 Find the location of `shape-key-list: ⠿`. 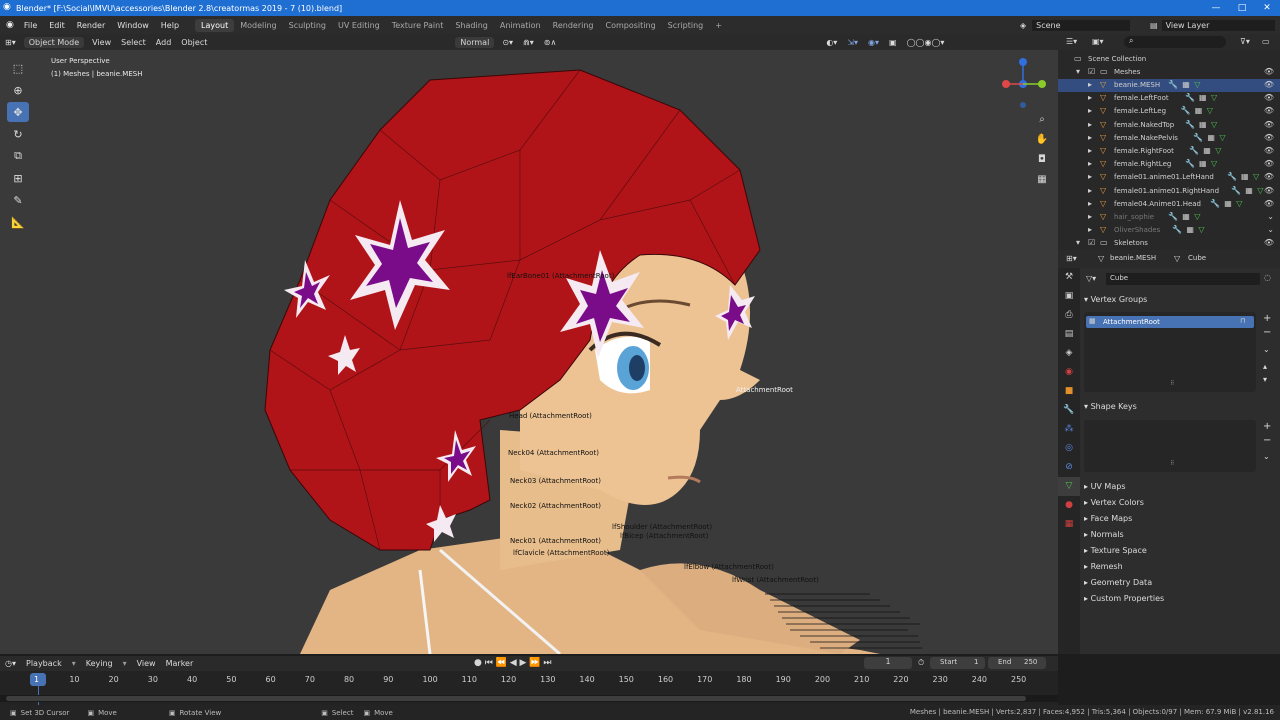

shape-key-list: ⠿ is located at coordinates (1170, 446).